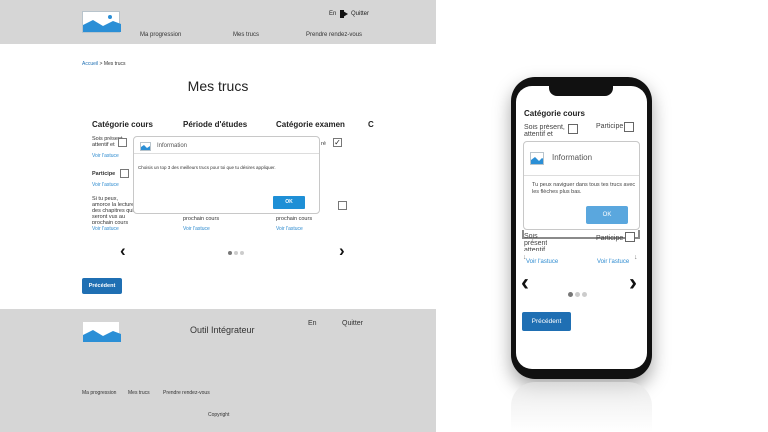 This screenshot has width=768, height=432. Describe the element at coordinates (554, 113) in the screenshot. I see `mobile-column-title: Catégorie cours` at that location.